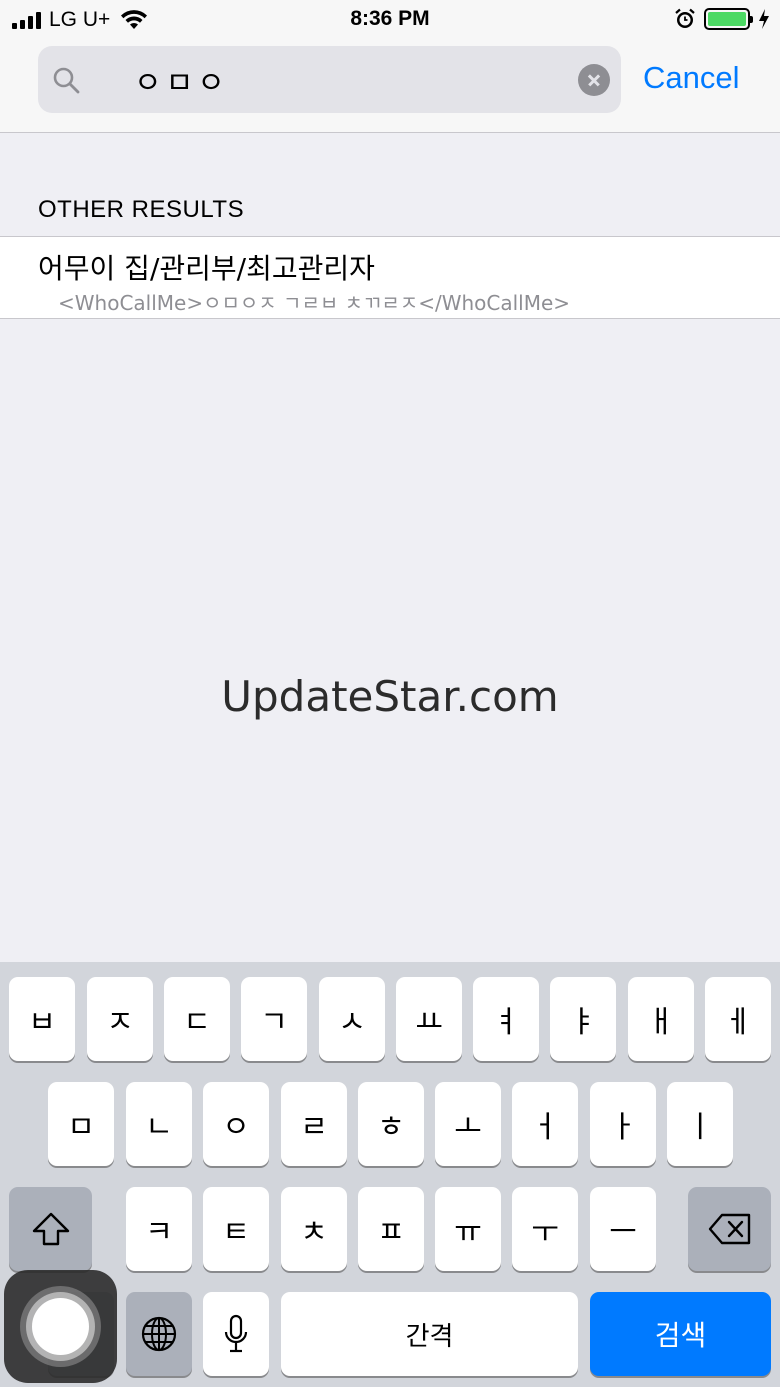 Image resolution: width=780 pixels, height=1387 pixels. Describe the element at coordinates (364, 80) in the screenshot. I see `search-input` at that location.